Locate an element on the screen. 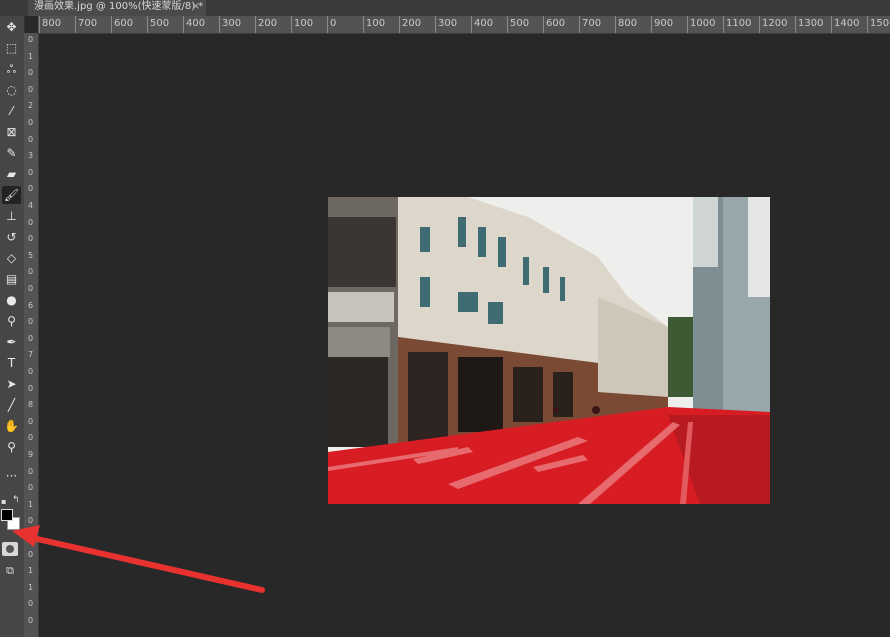  line-tool-icon: ╱ is located at coordinates (11, 405).